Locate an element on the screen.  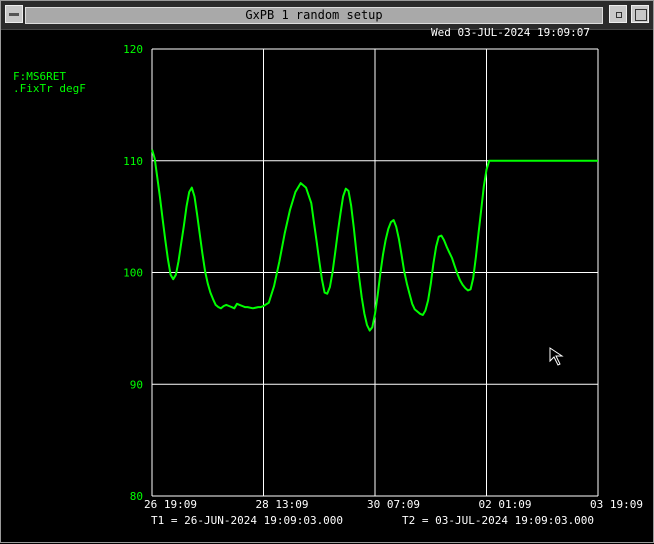
x-tick-label: 28 13:09 is located at coordinates (282, 504).